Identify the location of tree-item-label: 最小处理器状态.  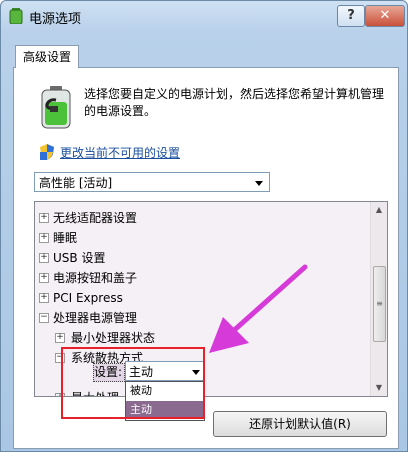
(113, 338).